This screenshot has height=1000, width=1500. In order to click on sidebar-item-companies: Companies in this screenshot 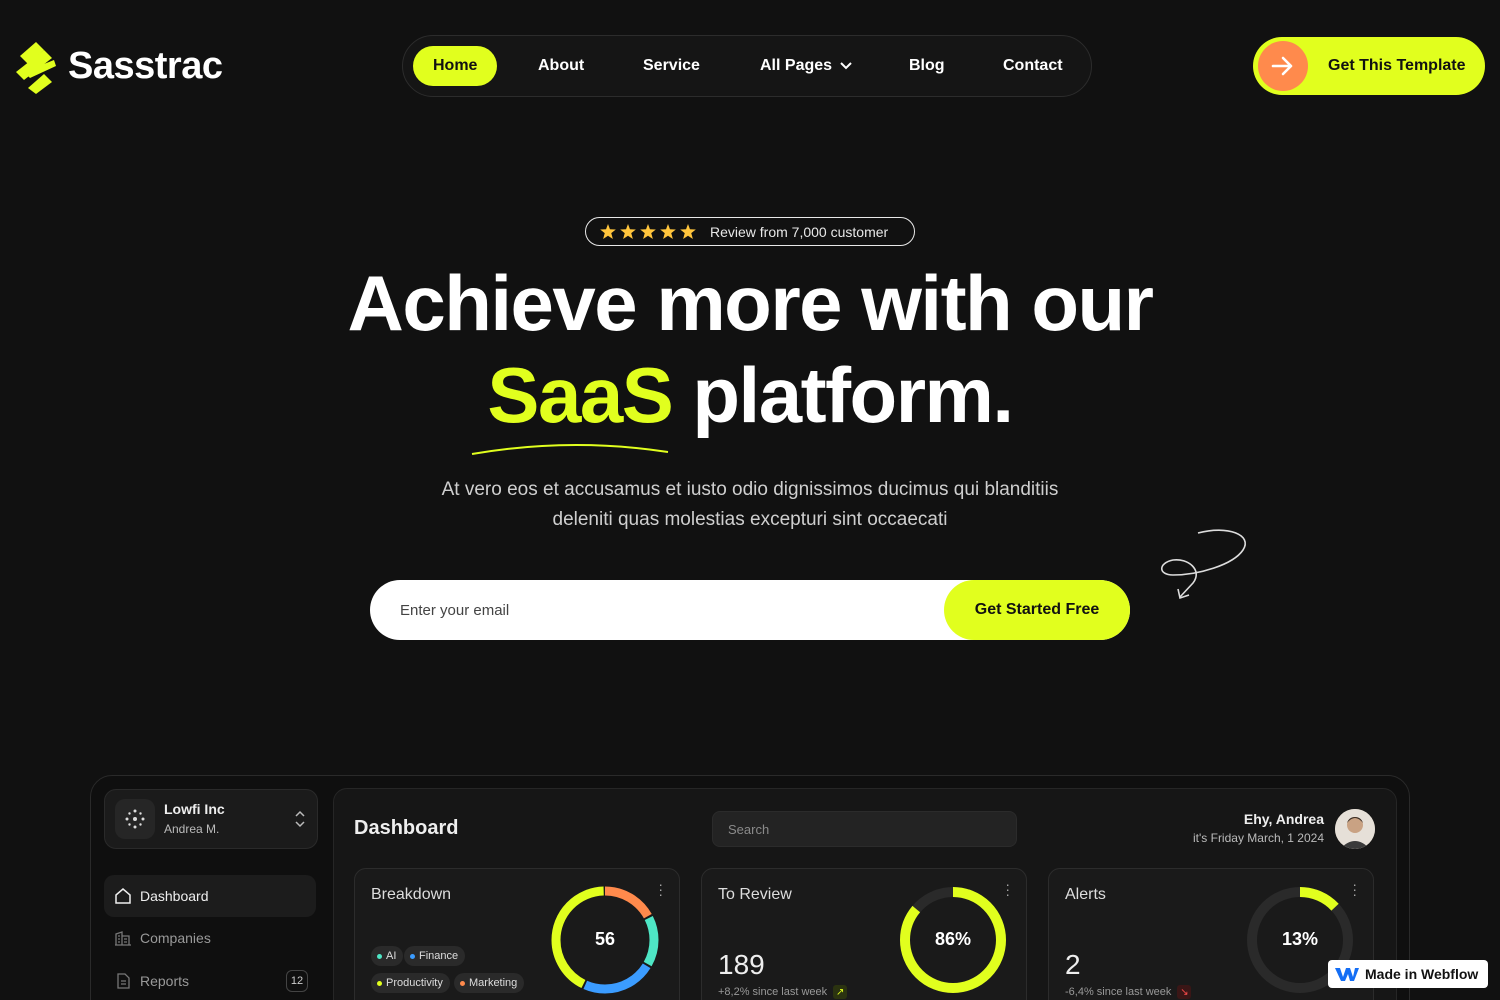, I will do `click(210, 938)`.